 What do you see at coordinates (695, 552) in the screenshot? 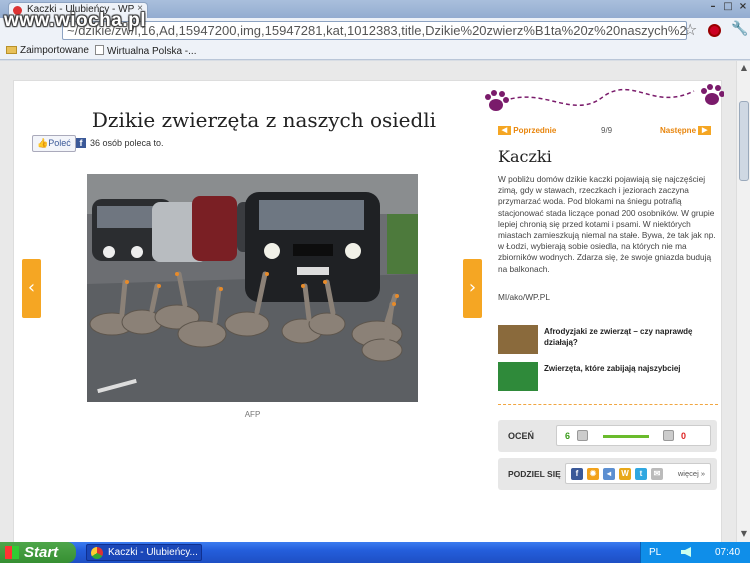
I see `system-tray: PL 07:40` at bounding box center [695, 552].